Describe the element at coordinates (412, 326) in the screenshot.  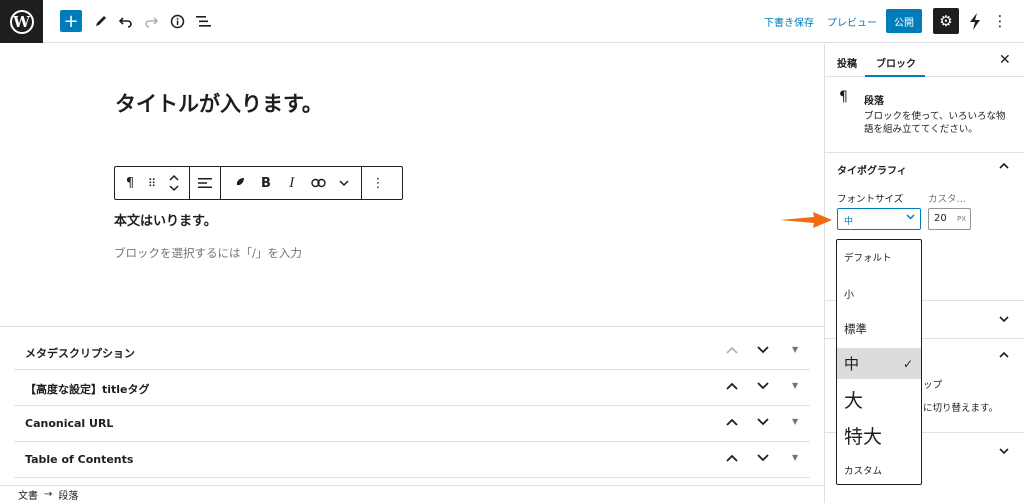
I see `metabox-divider` at that location.